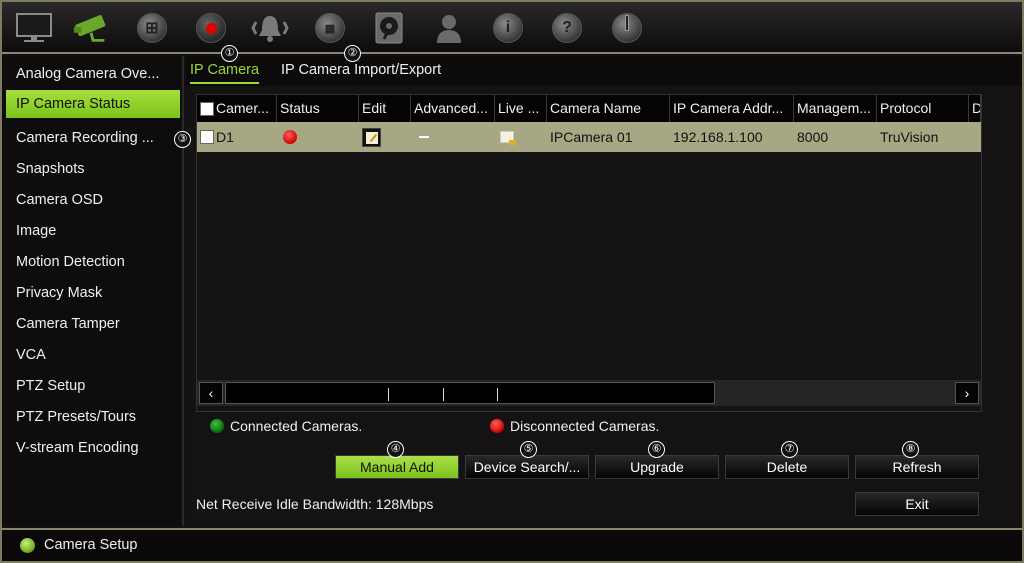 The image size is (1024, 563). I want to click on sidebar-item-ptz-setup: PTZ Setup, so click(93, 386).